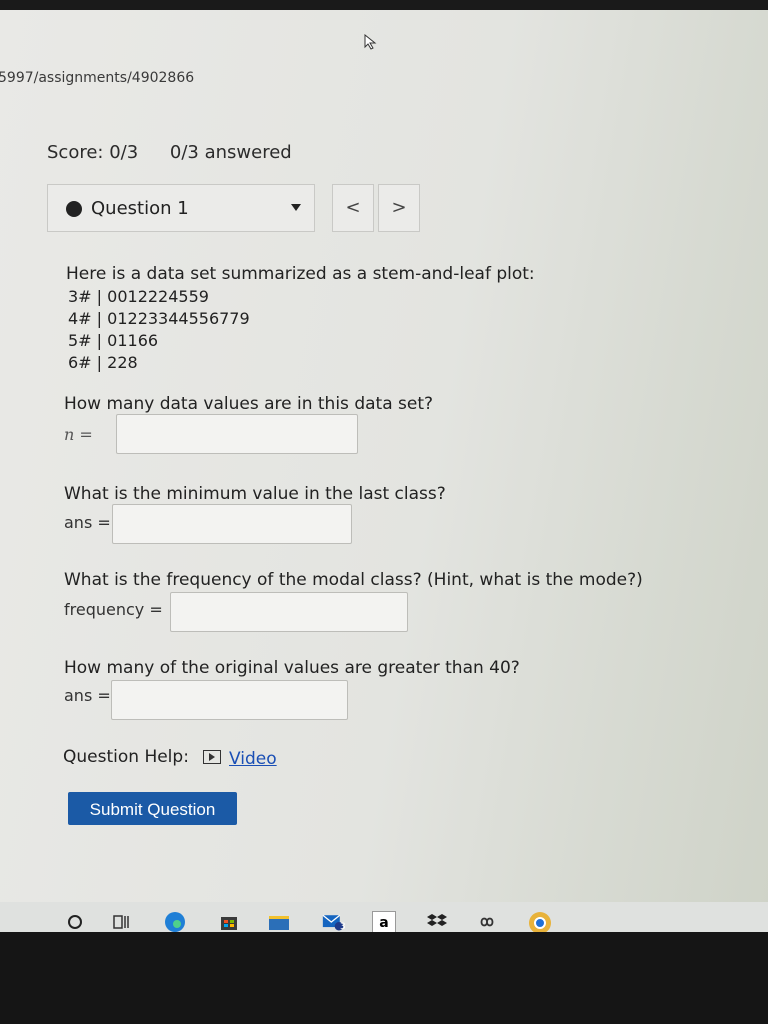 The image size is (768, 1024). Describe the element at coordinates (384, 978) in the screenshot. I see `screen-bezel` at that location.